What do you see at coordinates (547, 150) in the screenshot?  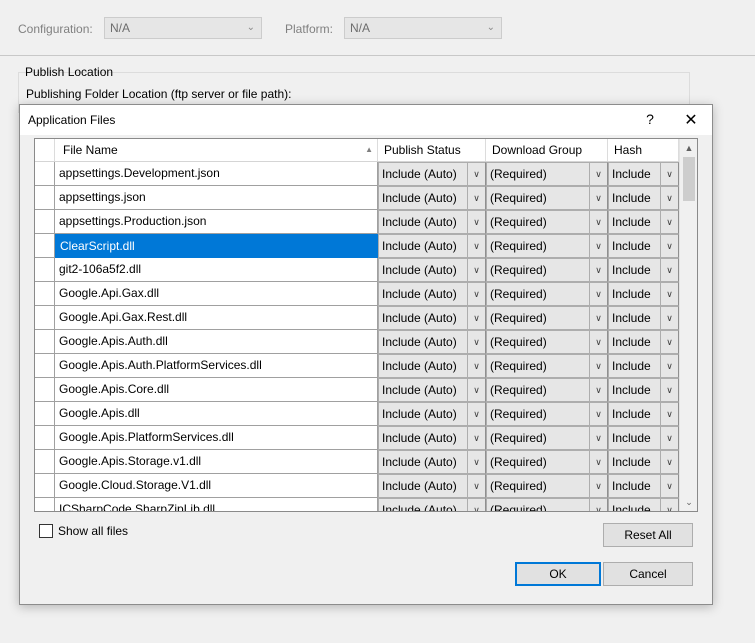 I see `column-header-download-group: Download Group` at bounding box center [547, 150].